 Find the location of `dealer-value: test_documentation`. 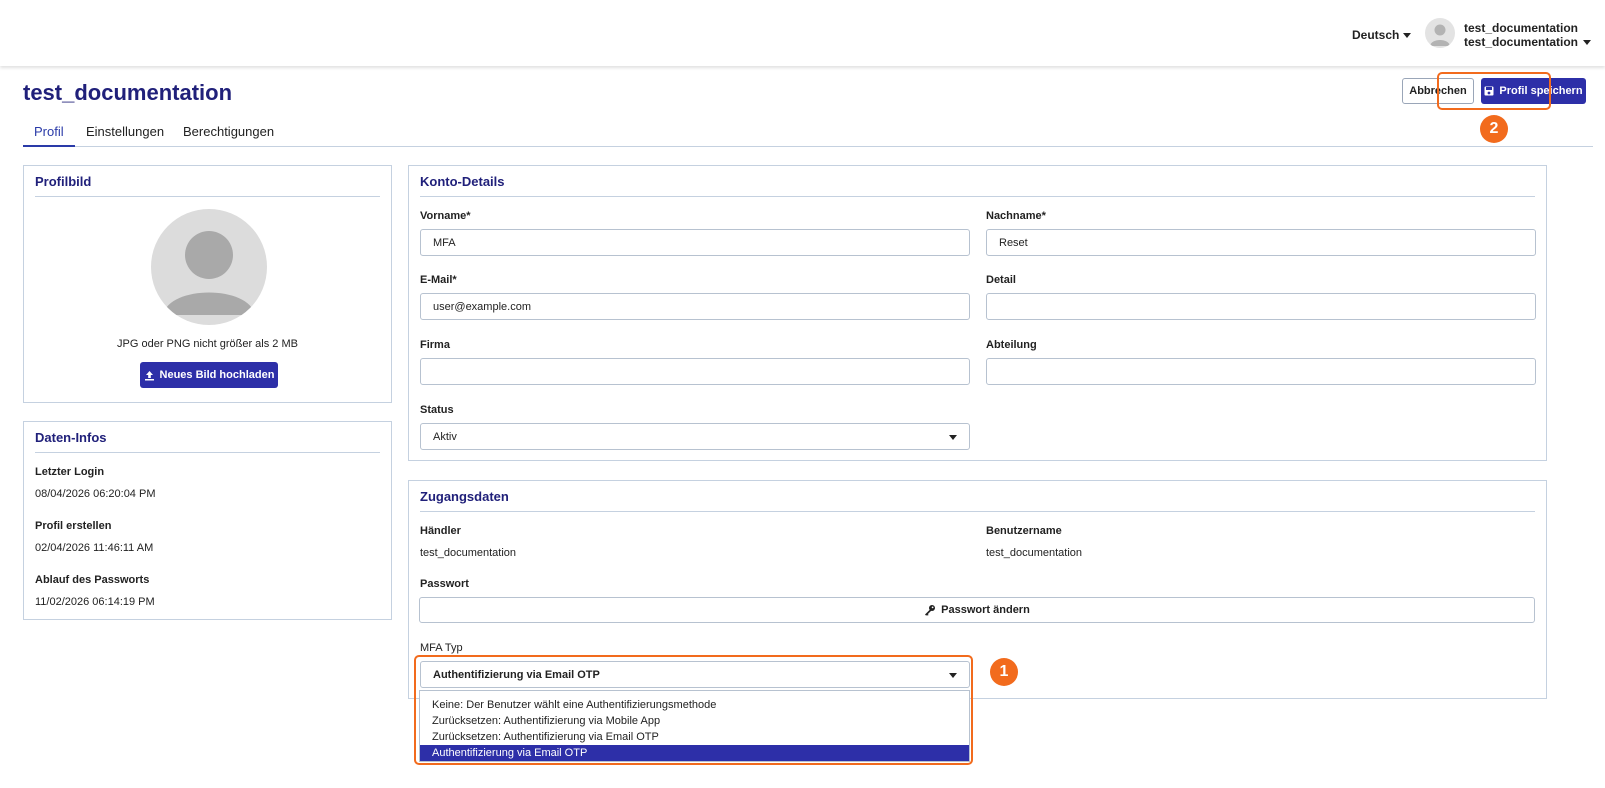

dealer-value: test_documentation is located at coordinates (468, 553).